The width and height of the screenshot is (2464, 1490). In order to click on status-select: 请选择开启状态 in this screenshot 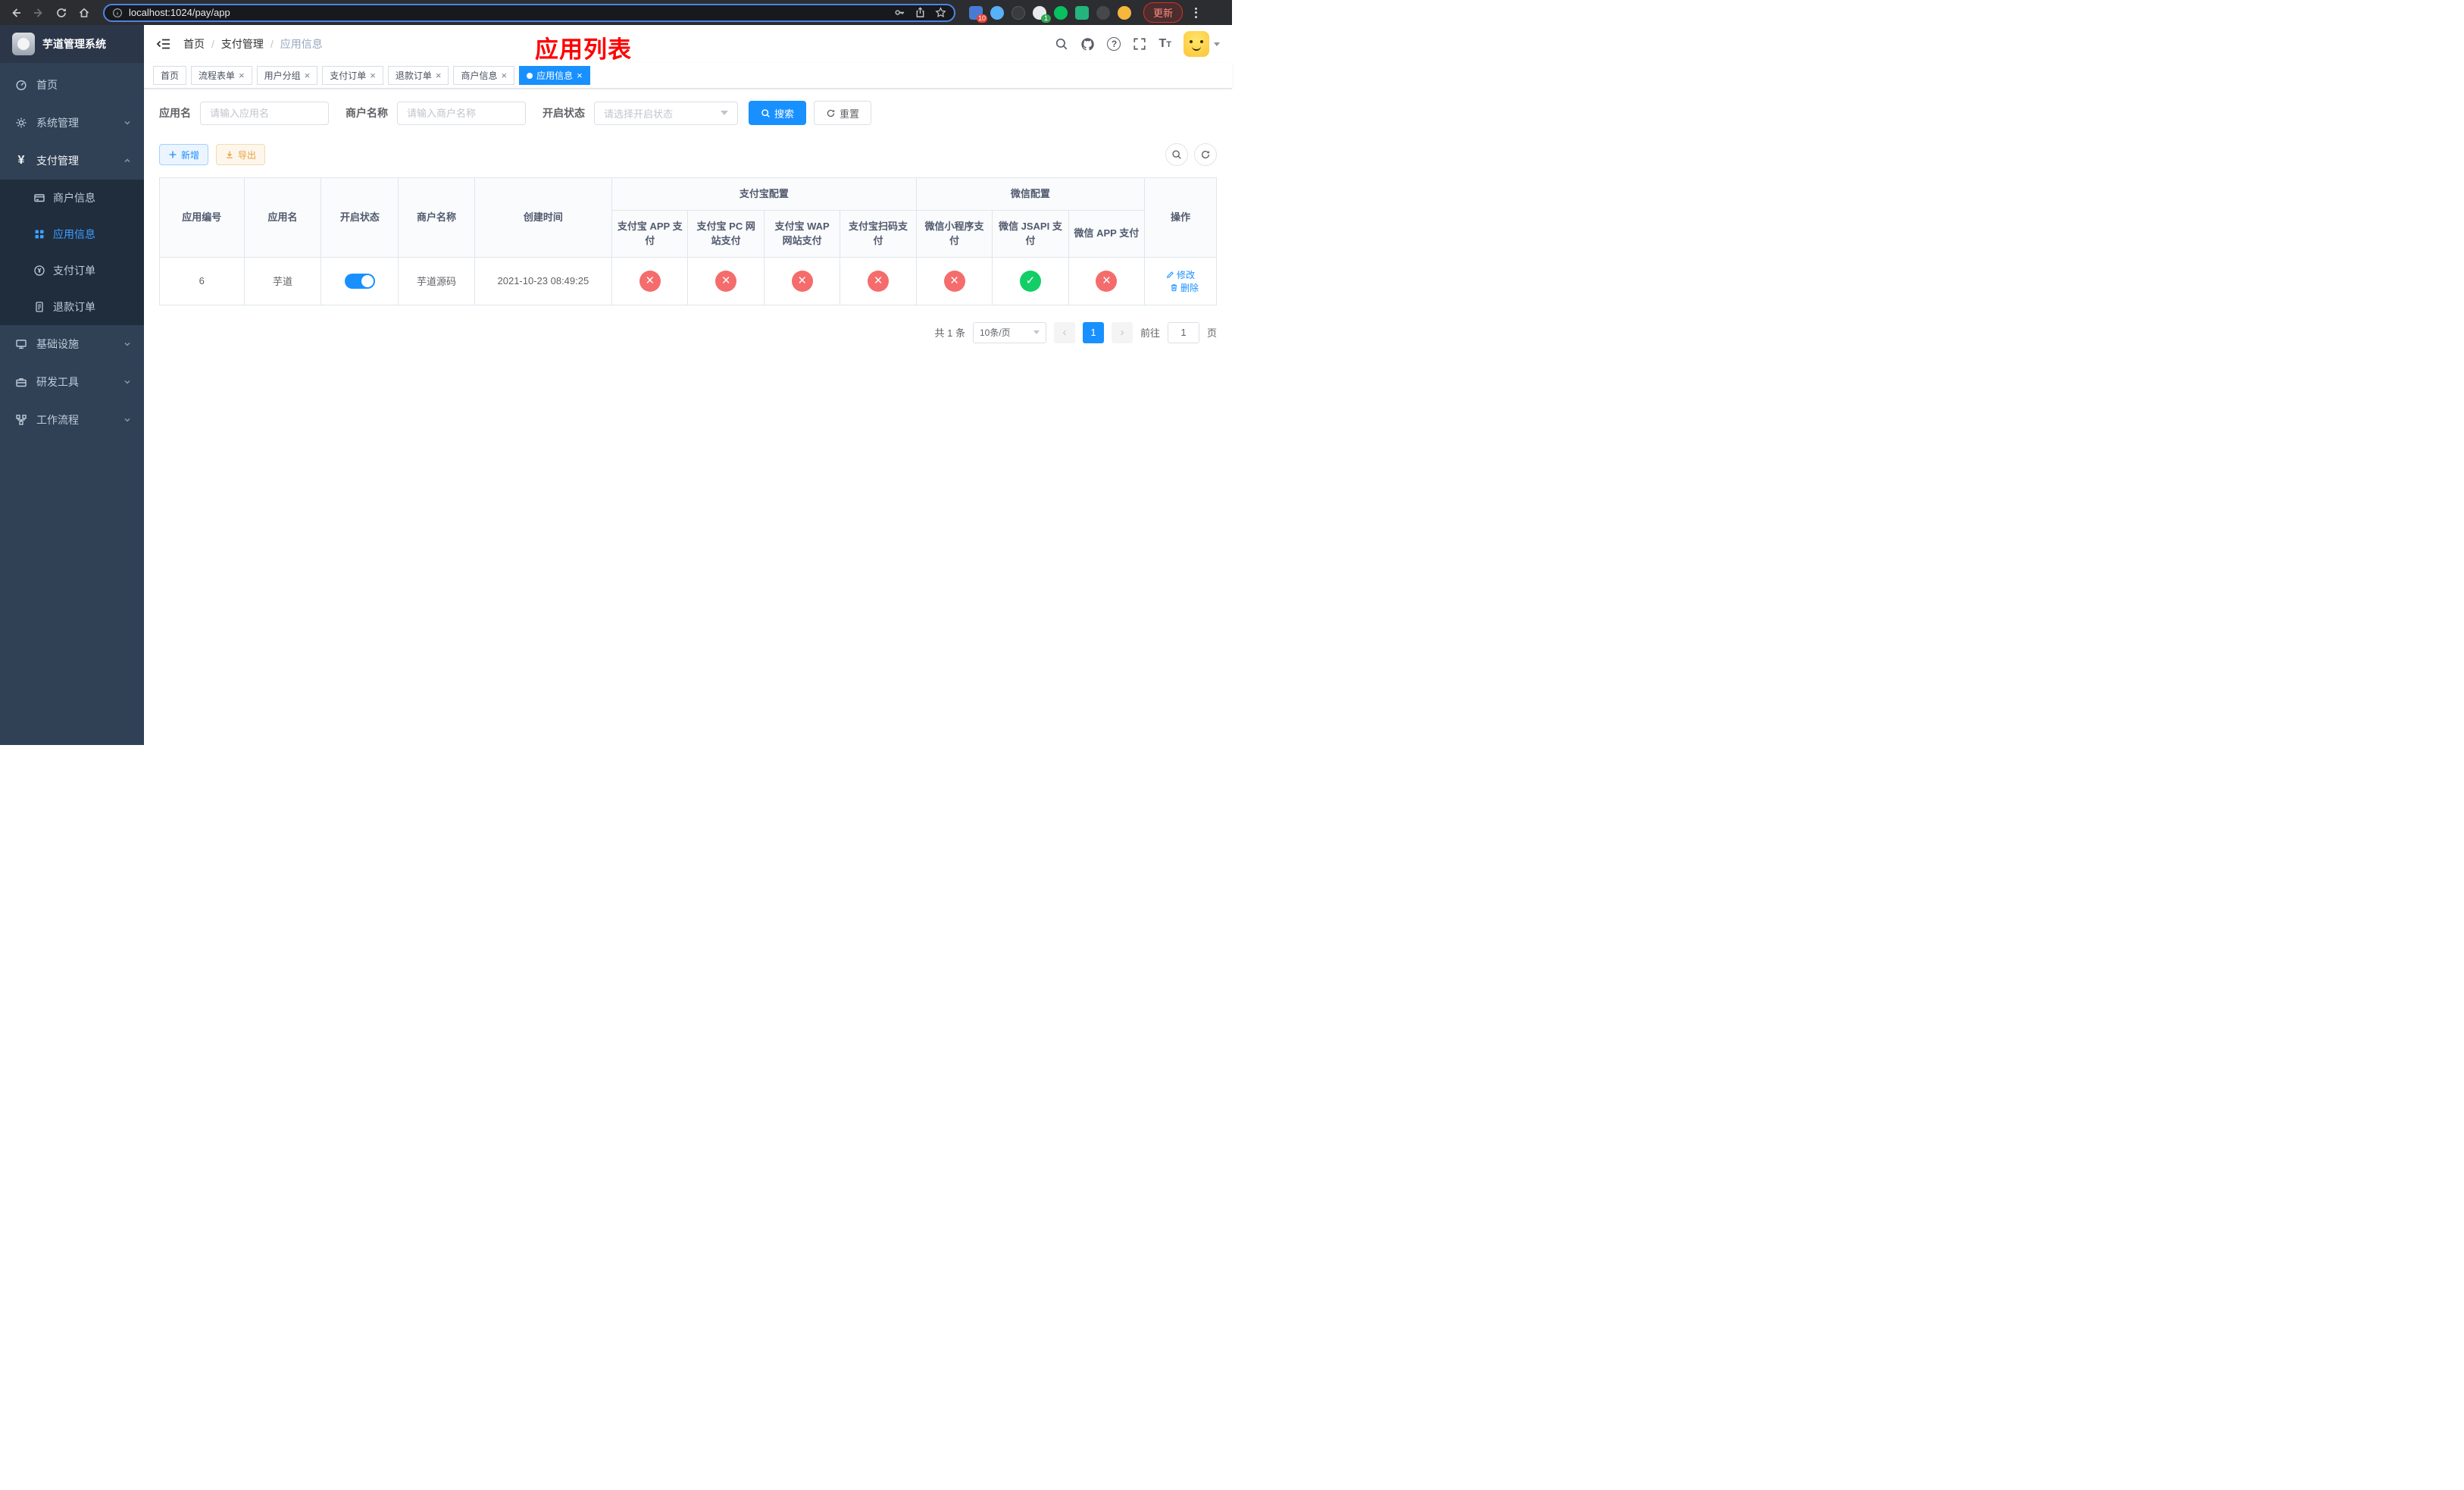, I will do `click(666, 113)`.